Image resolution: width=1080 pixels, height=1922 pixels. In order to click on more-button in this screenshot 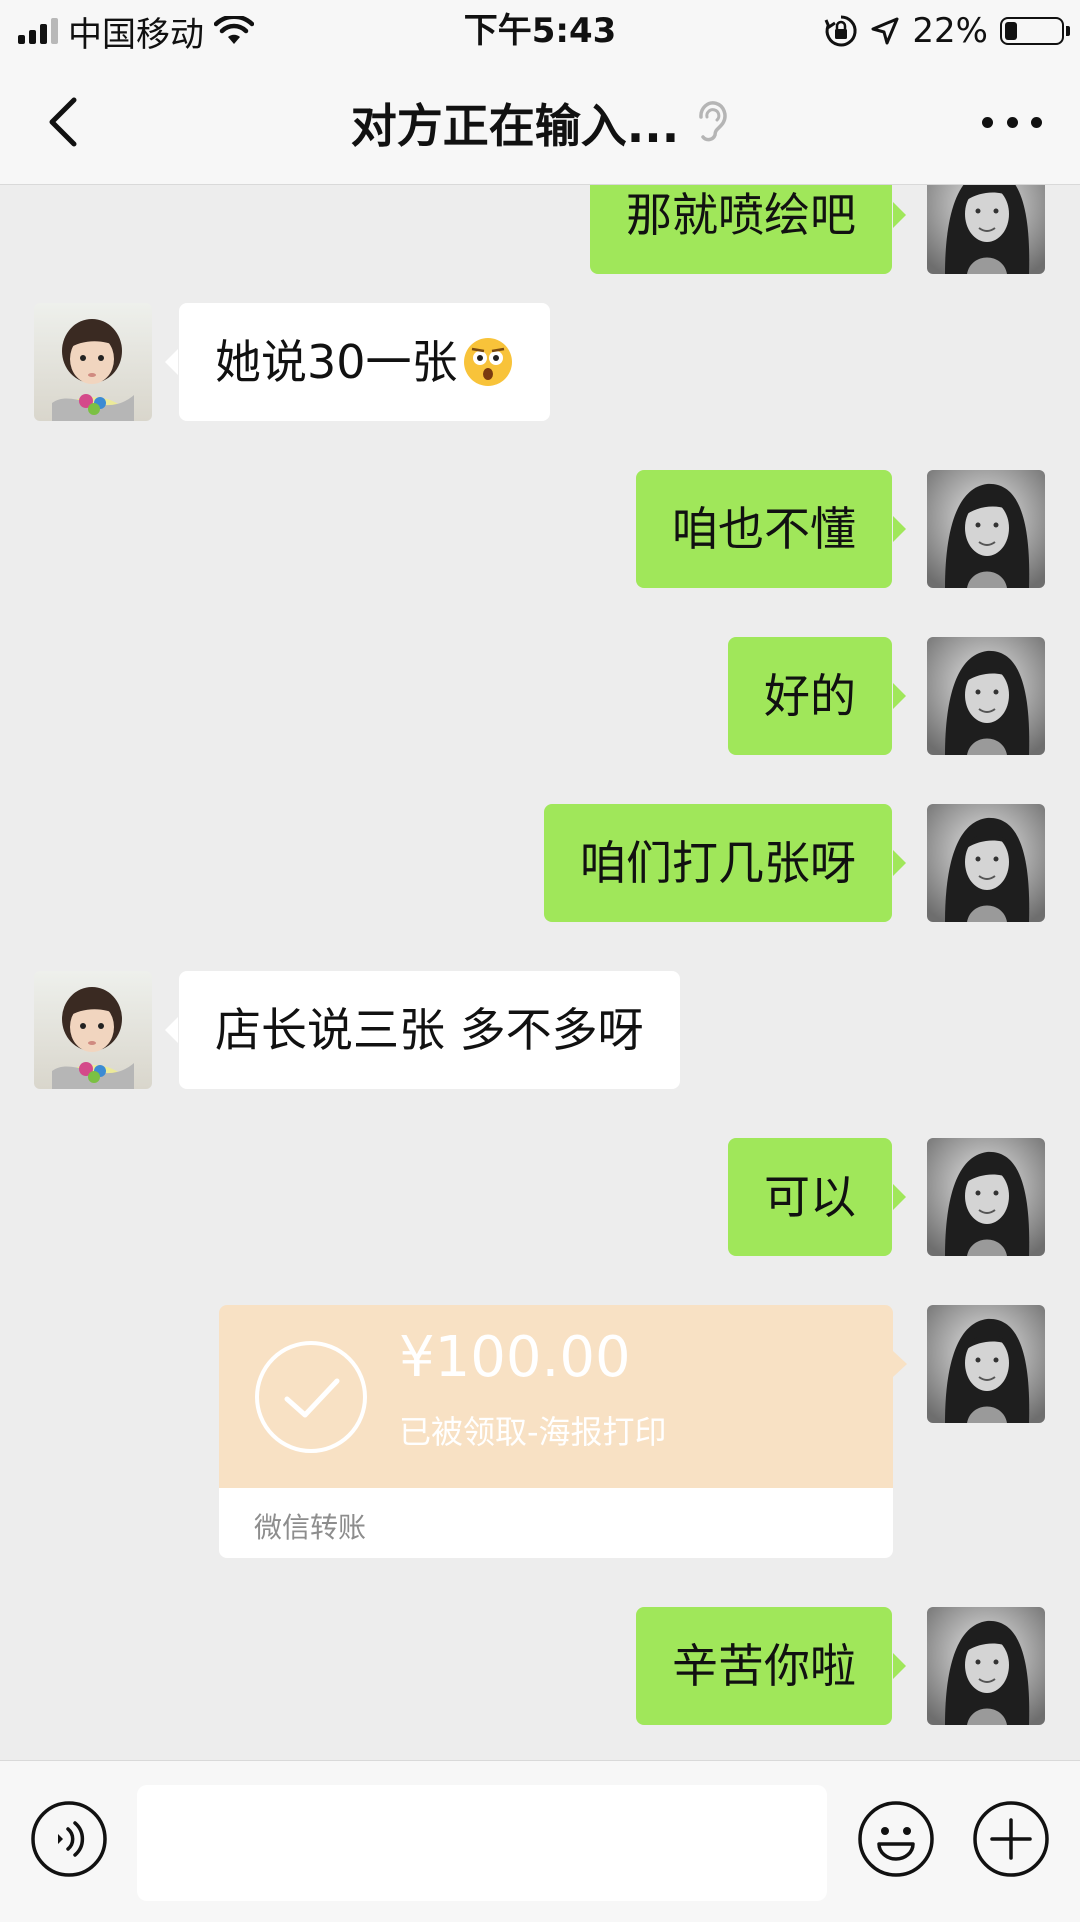, I will do `click(1012, 122)`.